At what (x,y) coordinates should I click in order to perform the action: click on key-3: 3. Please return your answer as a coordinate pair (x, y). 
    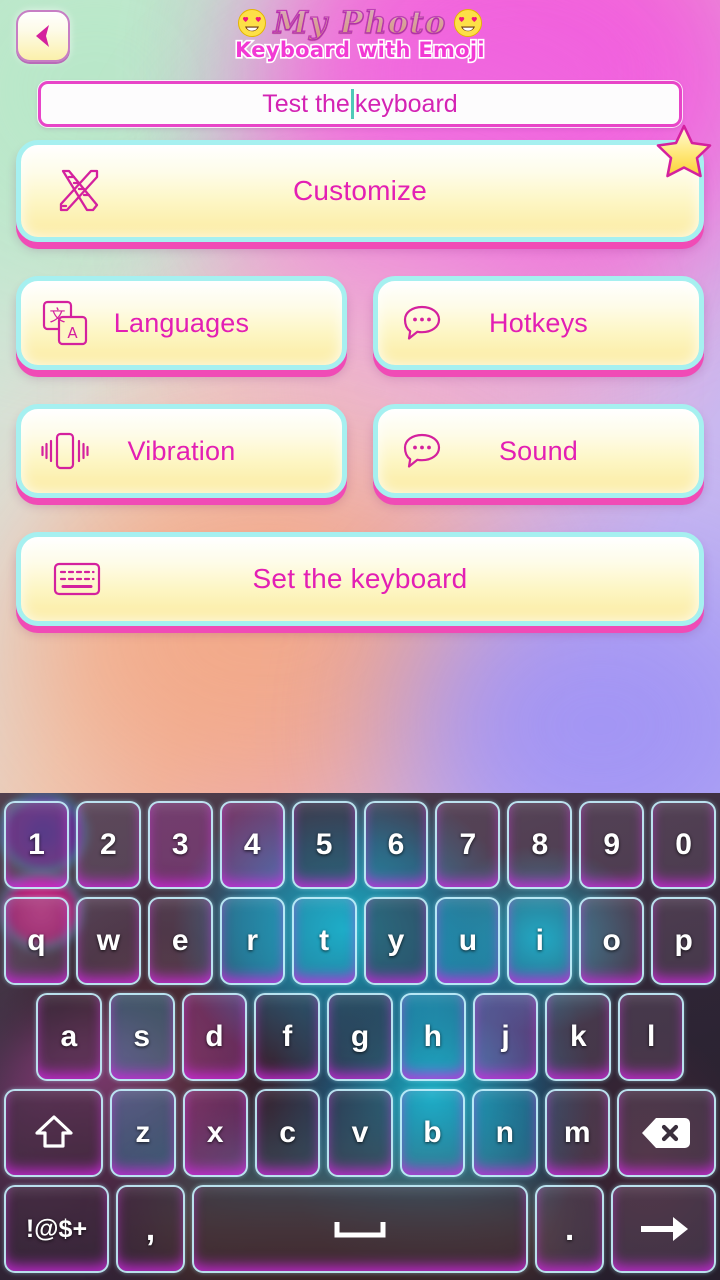
    Looking at the image, I should click on (180, 845).